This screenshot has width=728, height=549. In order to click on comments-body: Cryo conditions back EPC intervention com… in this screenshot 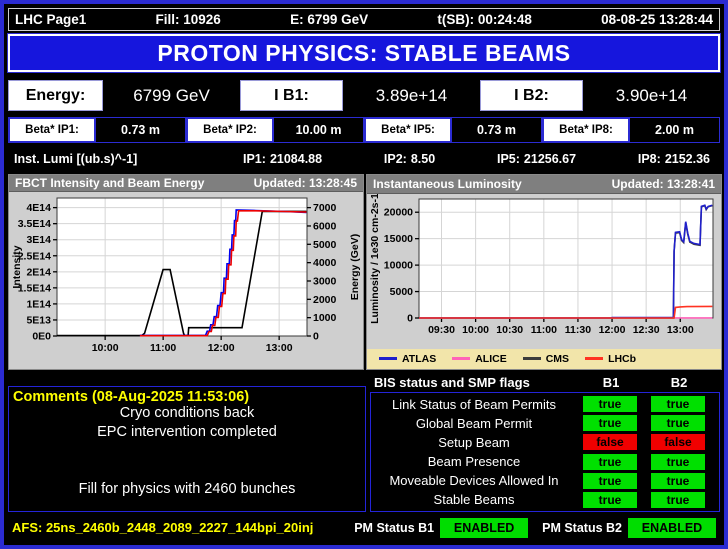, I will do `click(187, 452)`.